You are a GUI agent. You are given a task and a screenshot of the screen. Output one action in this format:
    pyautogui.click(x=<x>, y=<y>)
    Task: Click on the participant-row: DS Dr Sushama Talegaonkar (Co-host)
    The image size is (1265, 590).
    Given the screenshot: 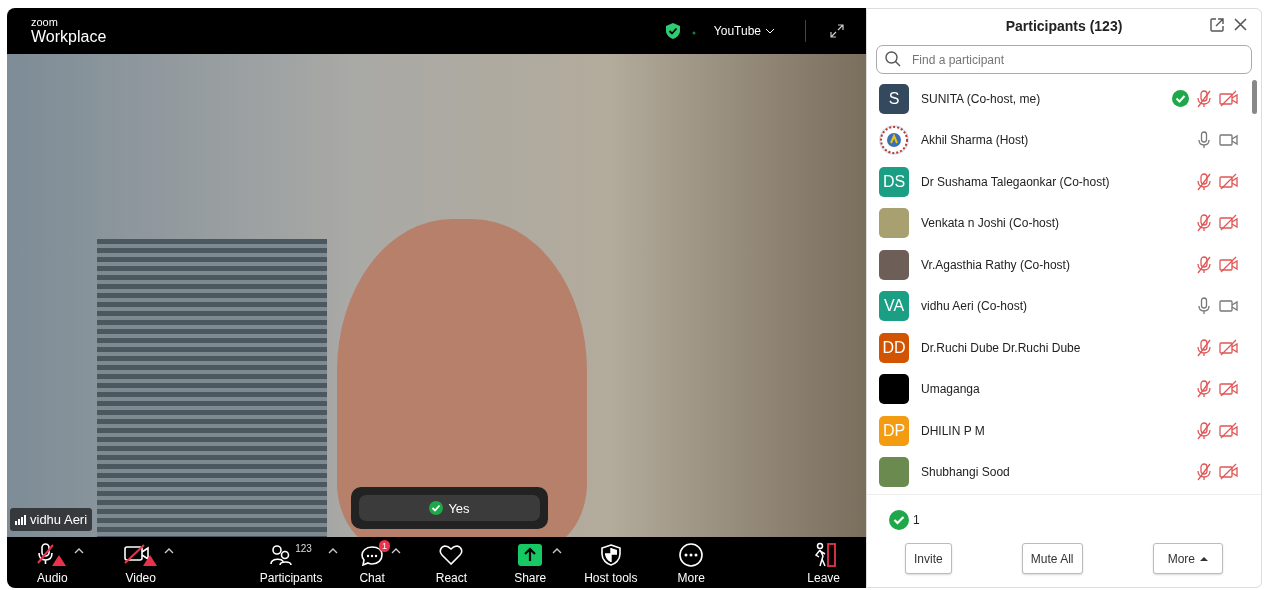 What is the action you would take?
    pyautogui.click(x=1064, y=182)
    